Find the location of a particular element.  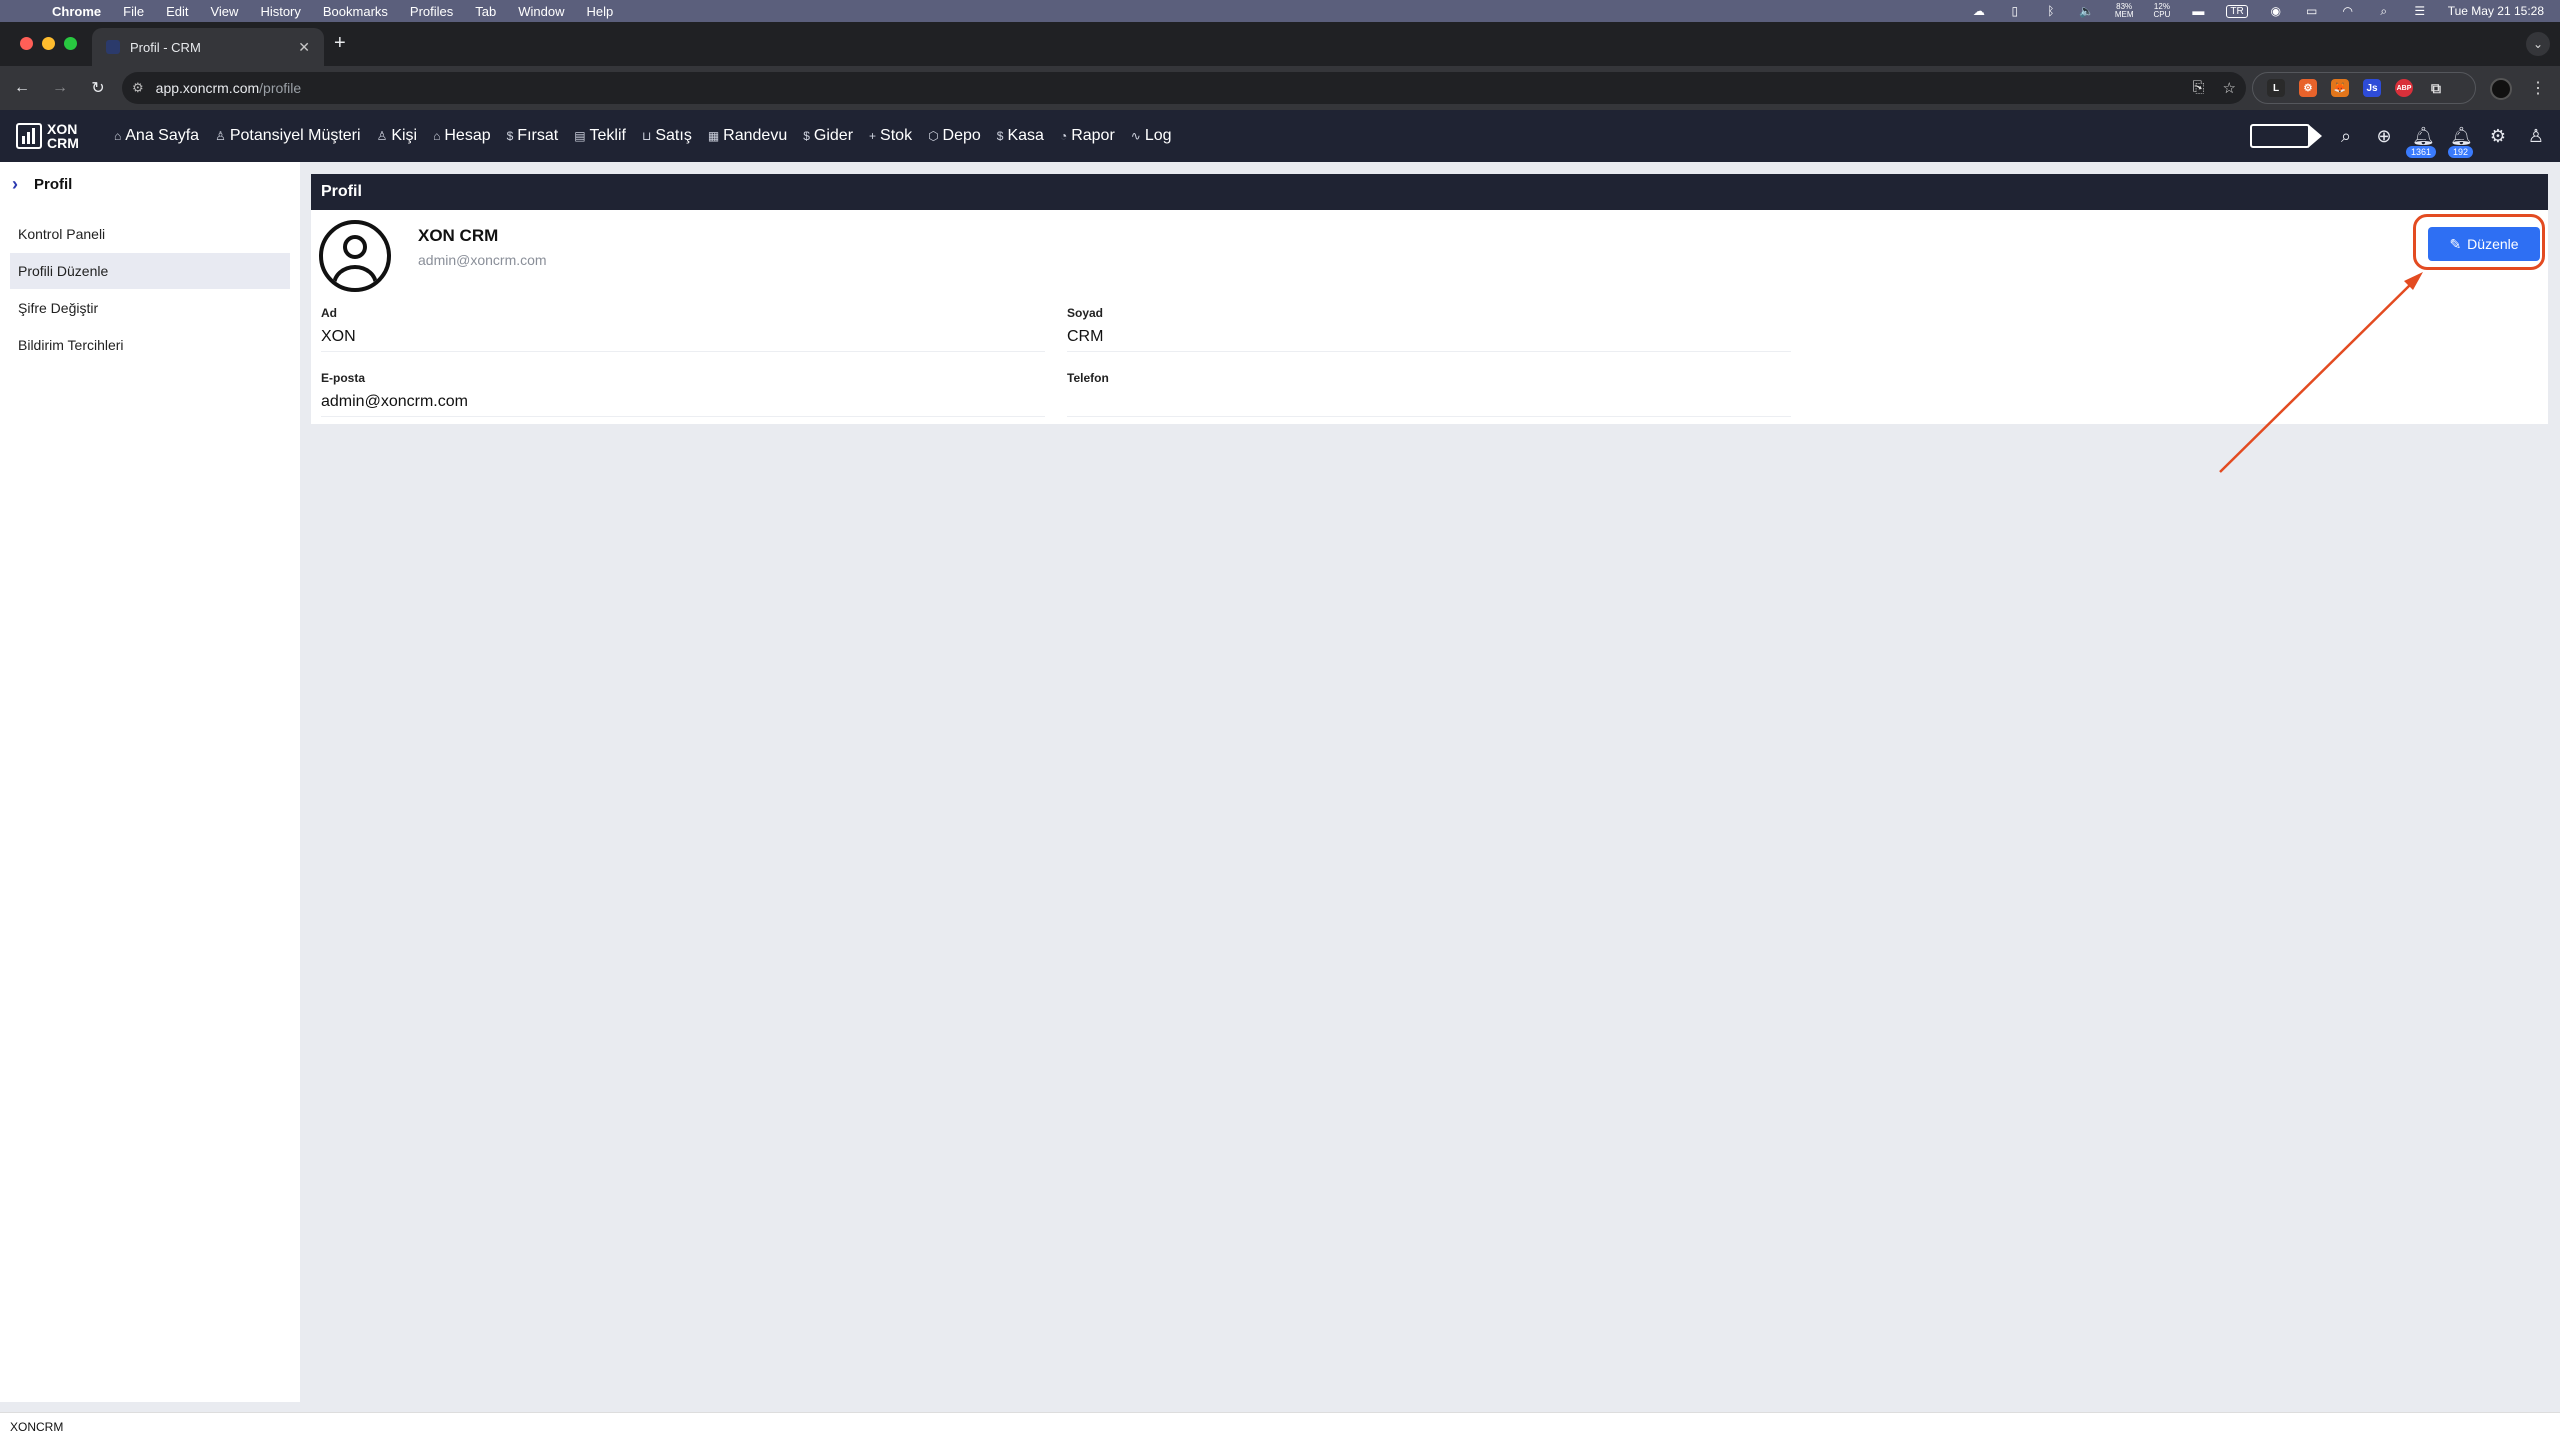

email-label: E-posta is located at coordinates (343, 378).